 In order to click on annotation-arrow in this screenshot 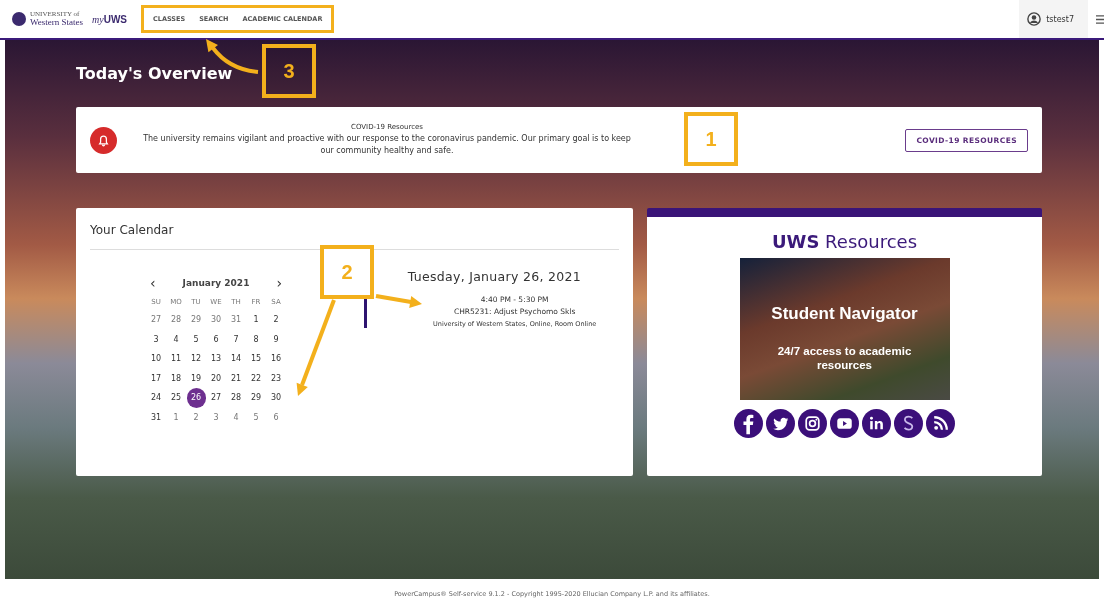, I will do `click(398, 301)`.